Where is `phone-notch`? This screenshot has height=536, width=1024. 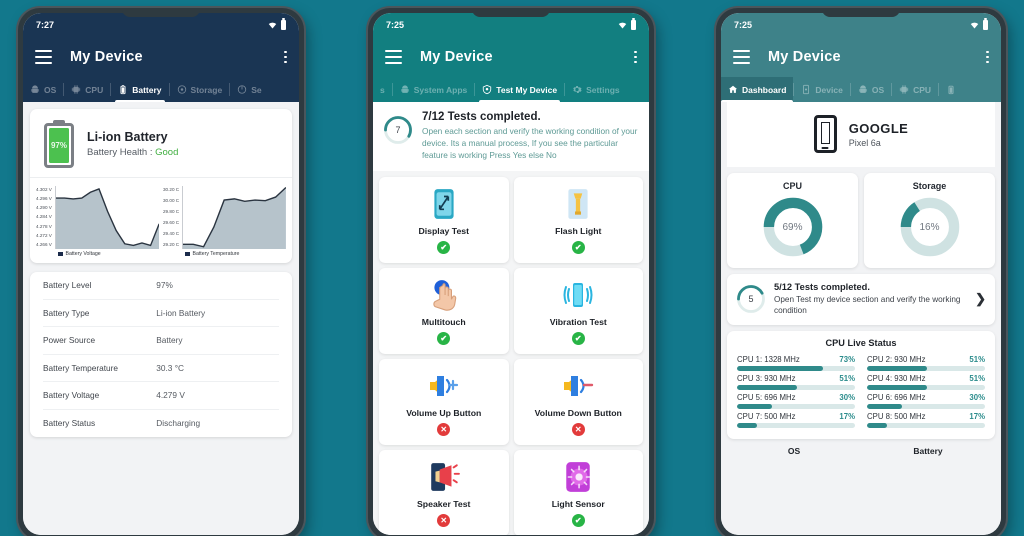
phone-notch is located at coordinates (161, 12).